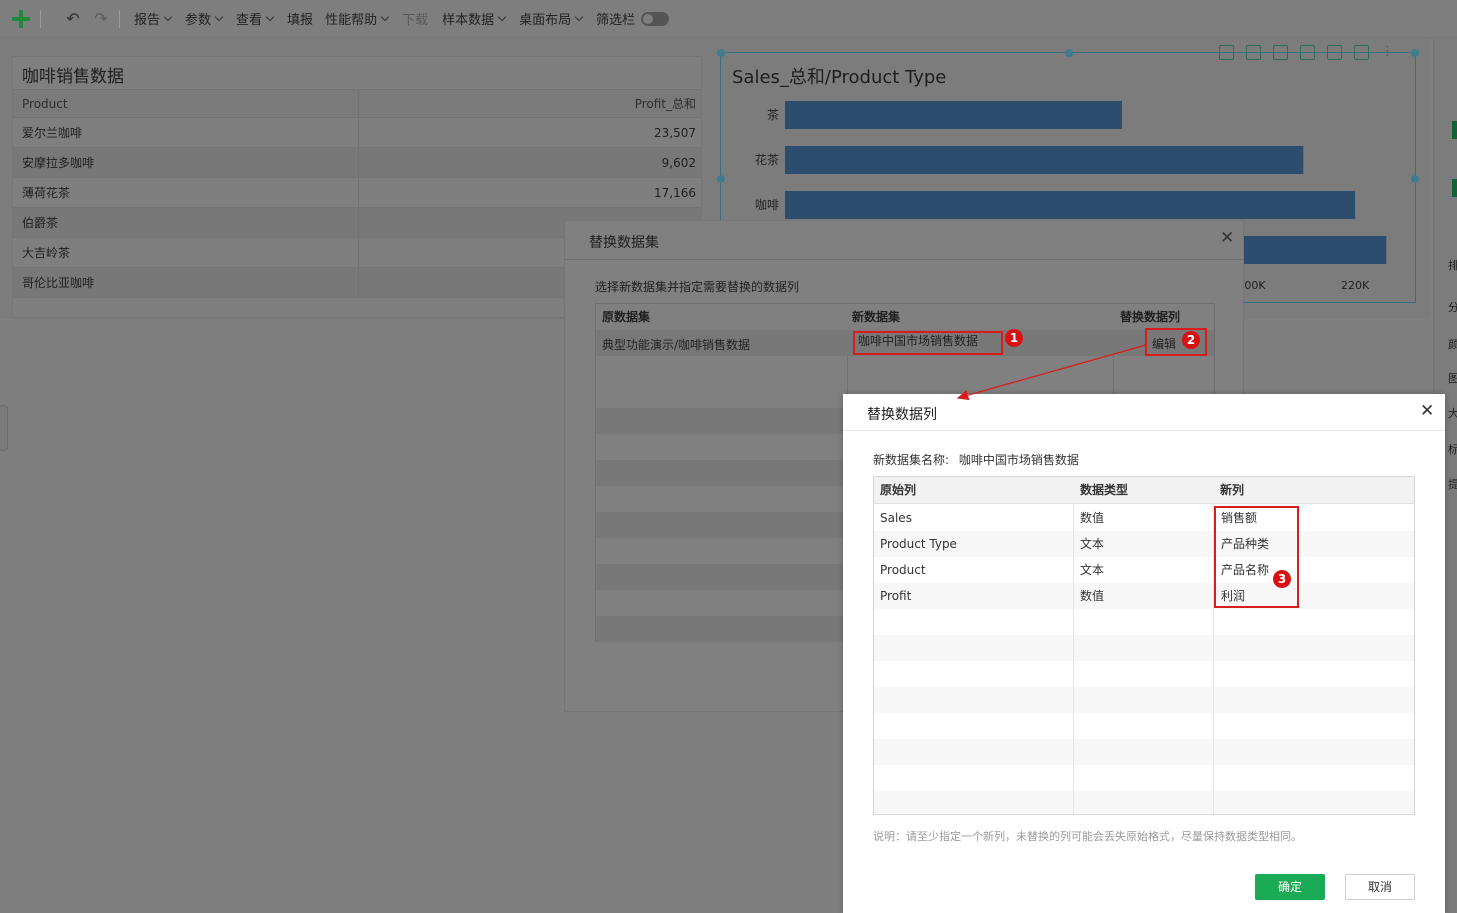  Describe the element at coordinates (839, 77) in the screenshot. I see `chart-title: Sales_总和/Product Type` at that location.